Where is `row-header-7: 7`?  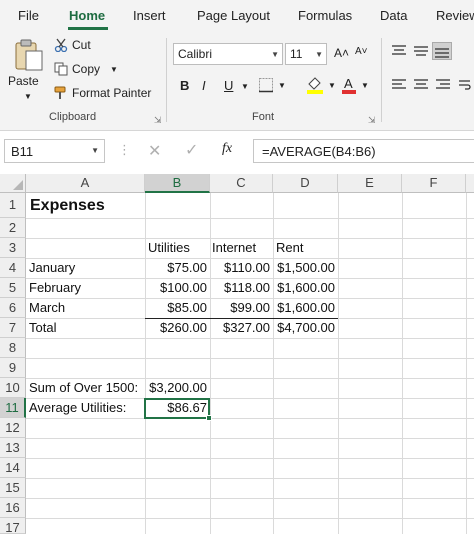 row-header-7: 7 is located at coordinates (13, 328).